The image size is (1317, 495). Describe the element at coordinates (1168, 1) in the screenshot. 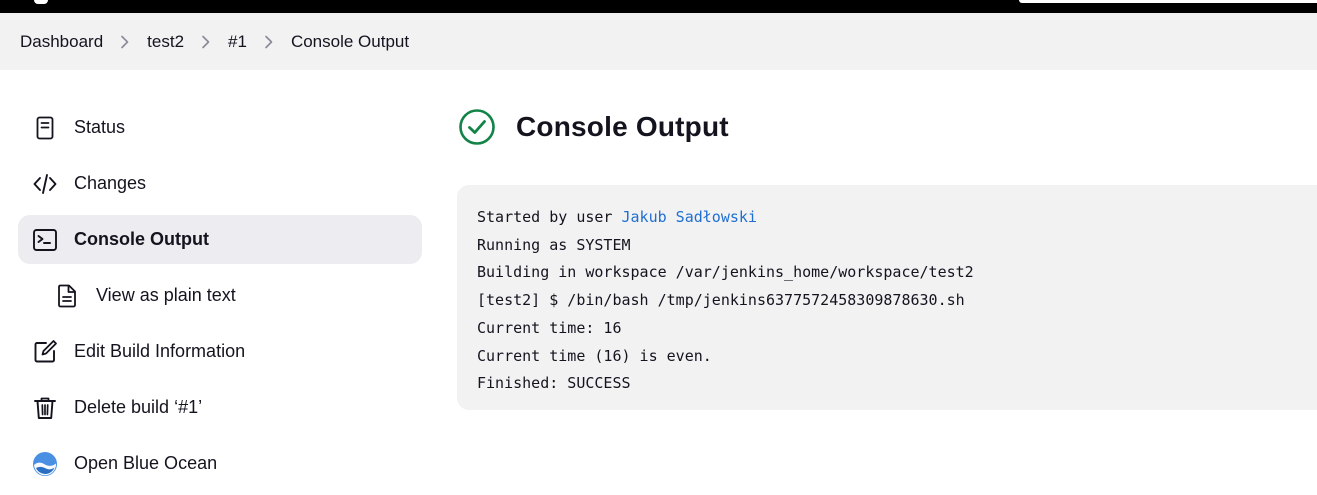

I see `search-input` at that location.